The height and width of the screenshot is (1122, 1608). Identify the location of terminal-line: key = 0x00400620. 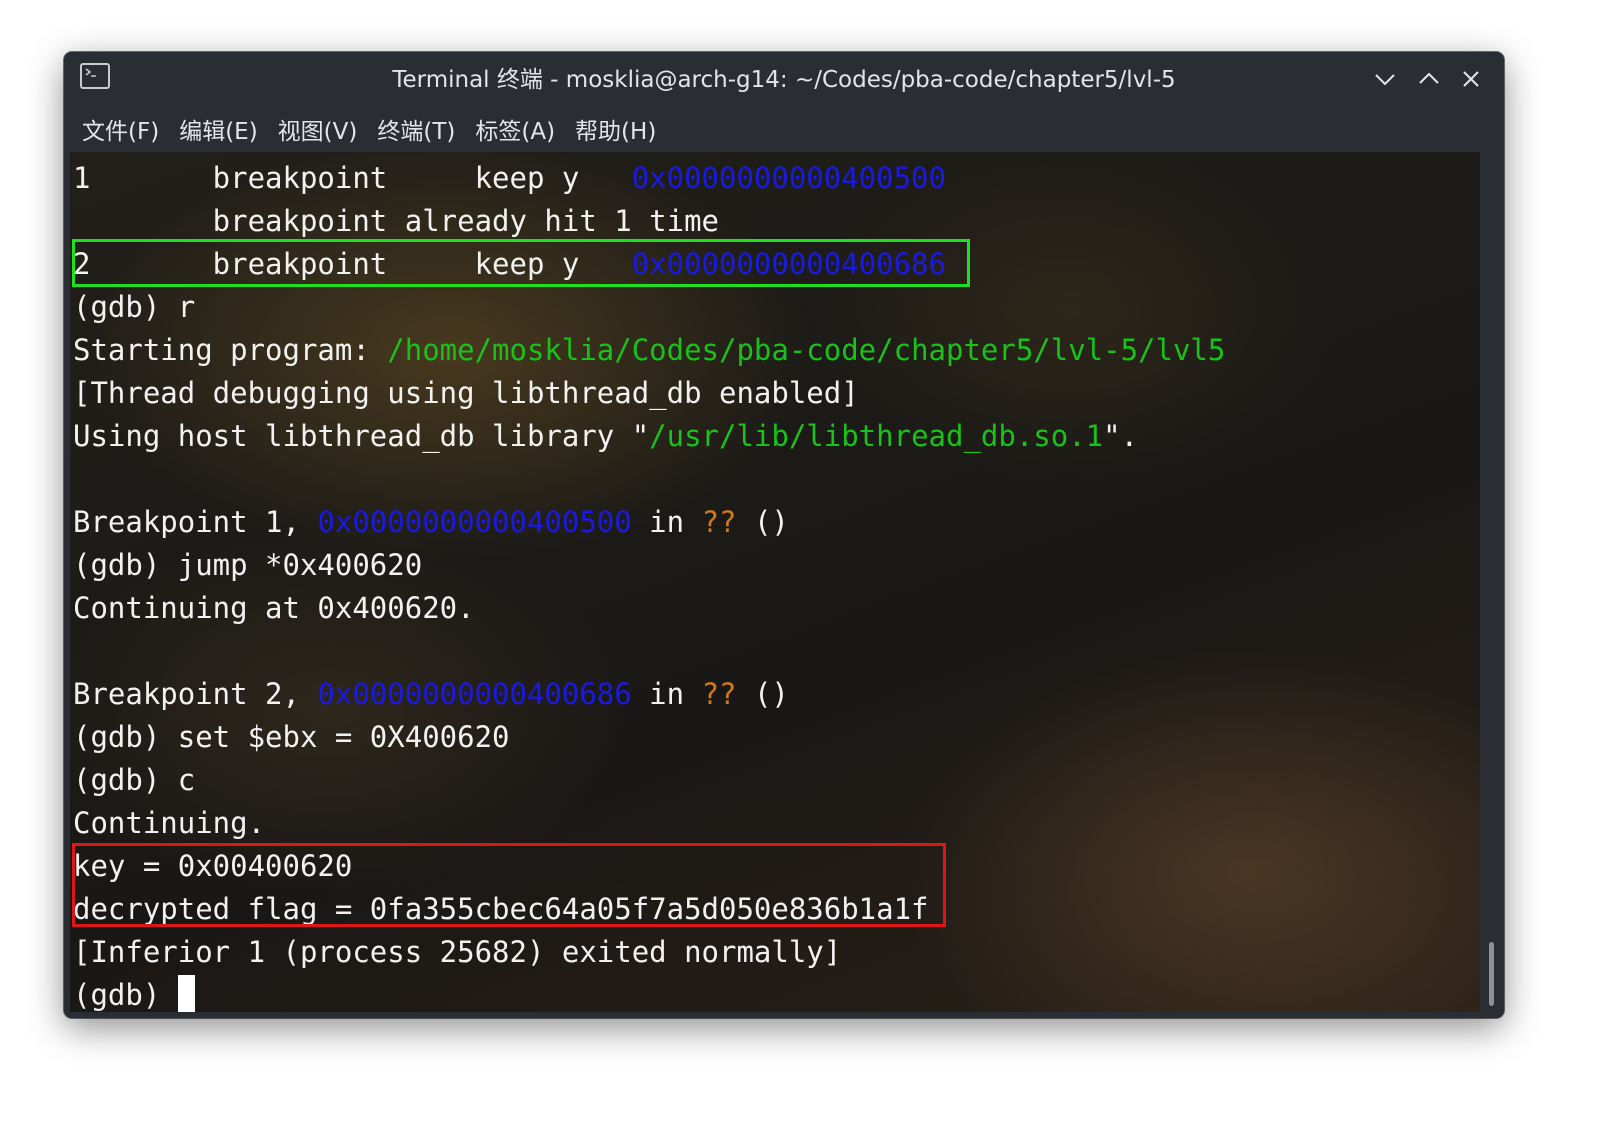
(649, 866).